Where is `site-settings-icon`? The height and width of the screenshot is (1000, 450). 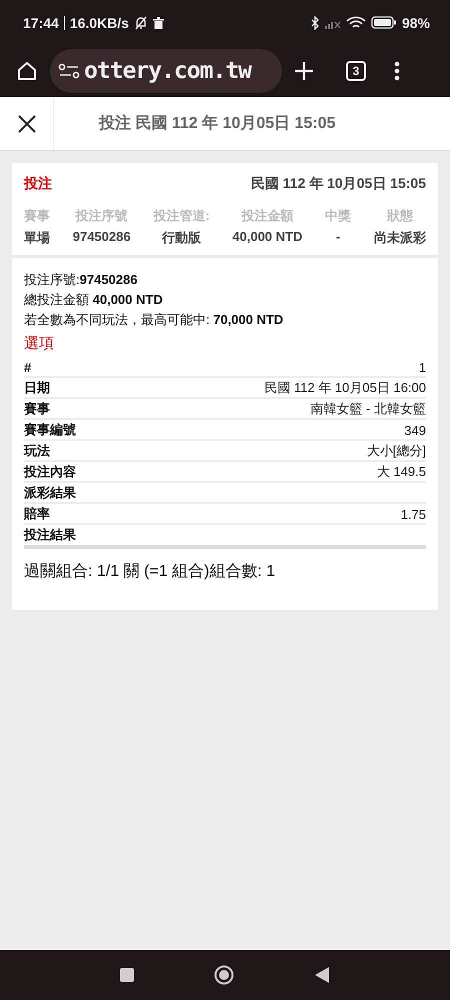 site-settings-icon is located at coordinates (69, 71).